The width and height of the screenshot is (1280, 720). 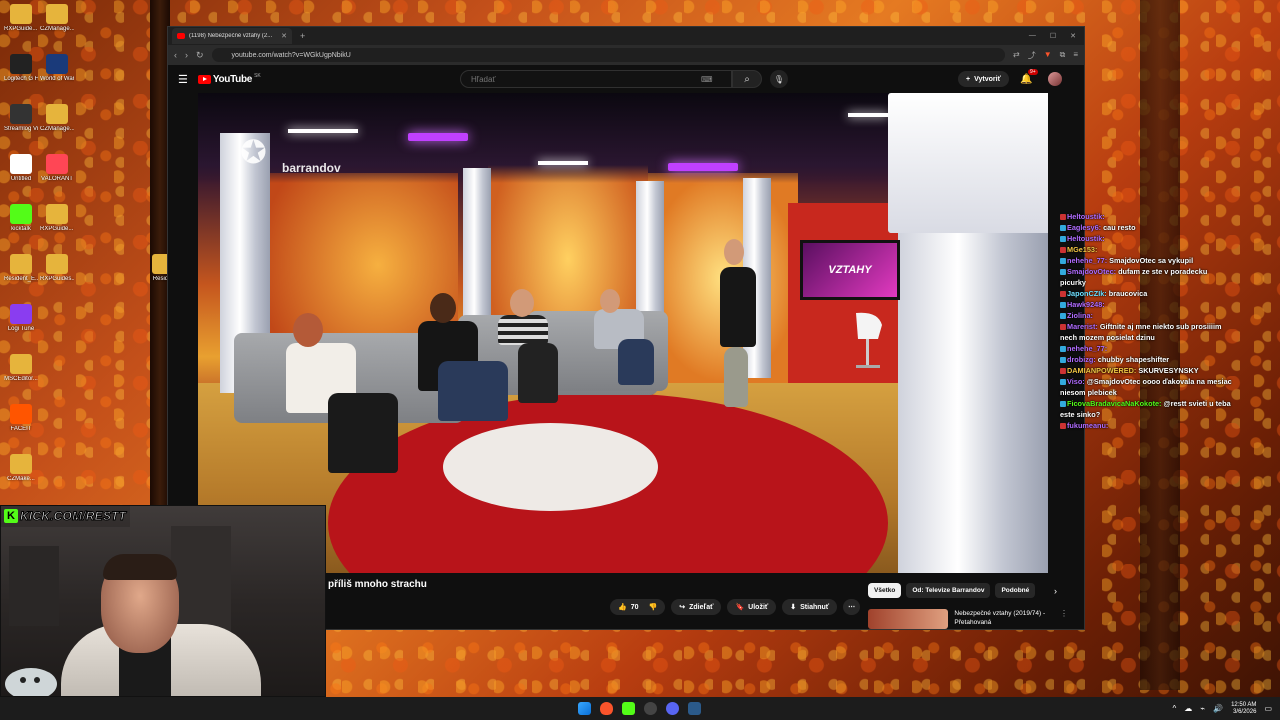 I want to click on chat-username: Marerist:, so click(x=1082, y=326).